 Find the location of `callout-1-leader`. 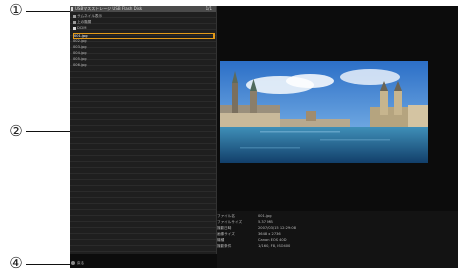

callout-1-leader is located at coordinates (50, 11).